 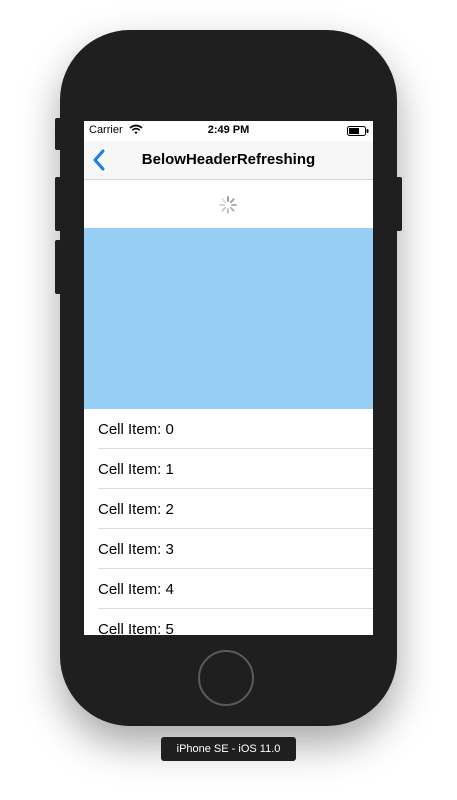 I want to click on cell-label: Cell Item: 5, so click(x=136, y=628).